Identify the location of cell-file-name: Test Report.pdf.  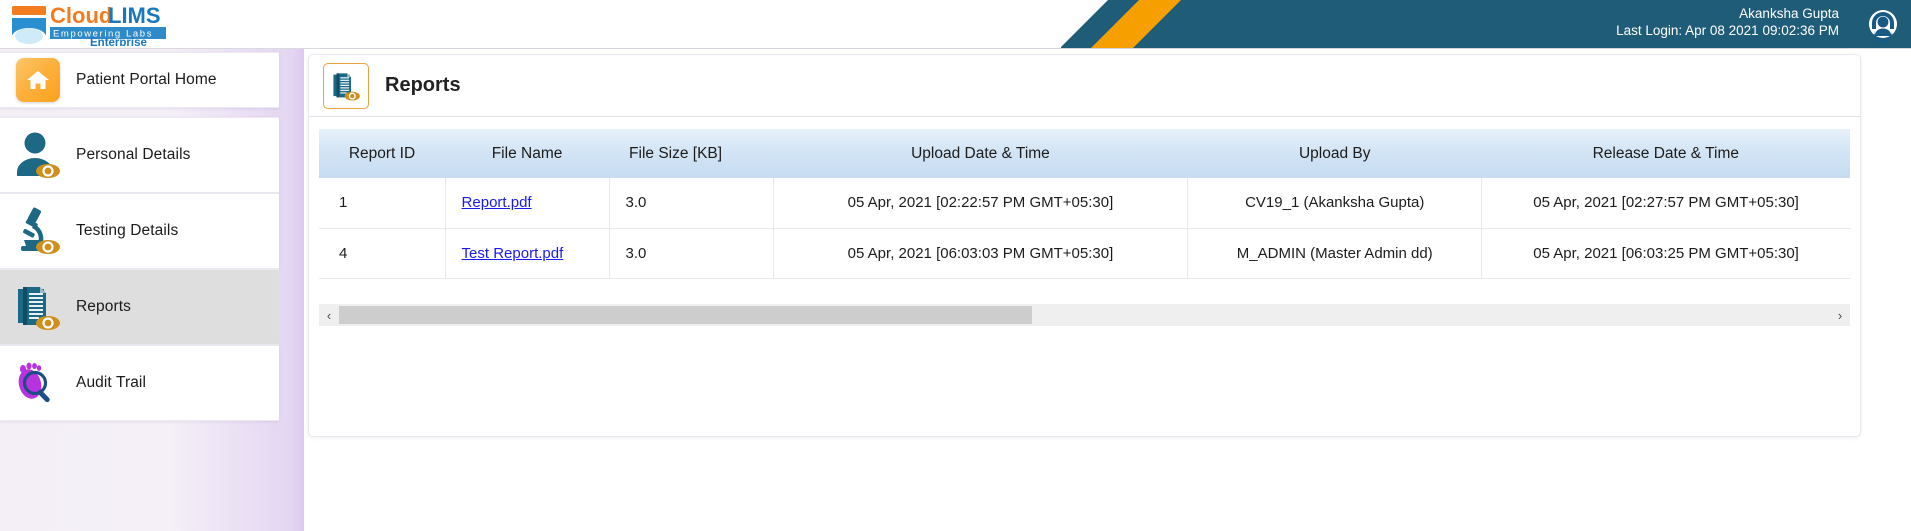
(527, 253).